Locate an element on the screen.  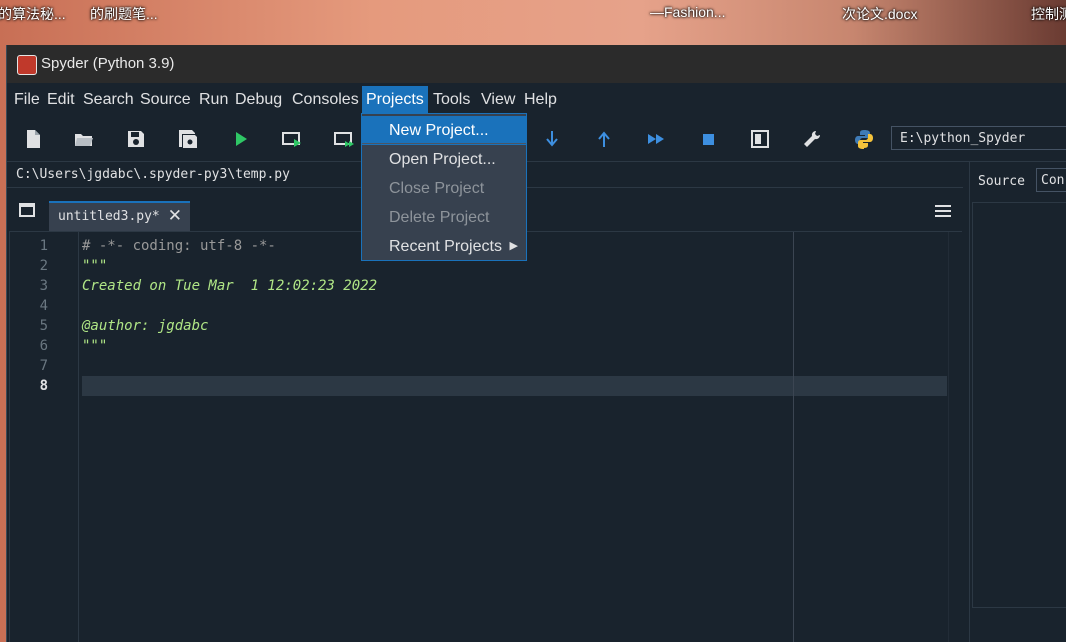
line-number: 3 is located at coordinates (43, 286).